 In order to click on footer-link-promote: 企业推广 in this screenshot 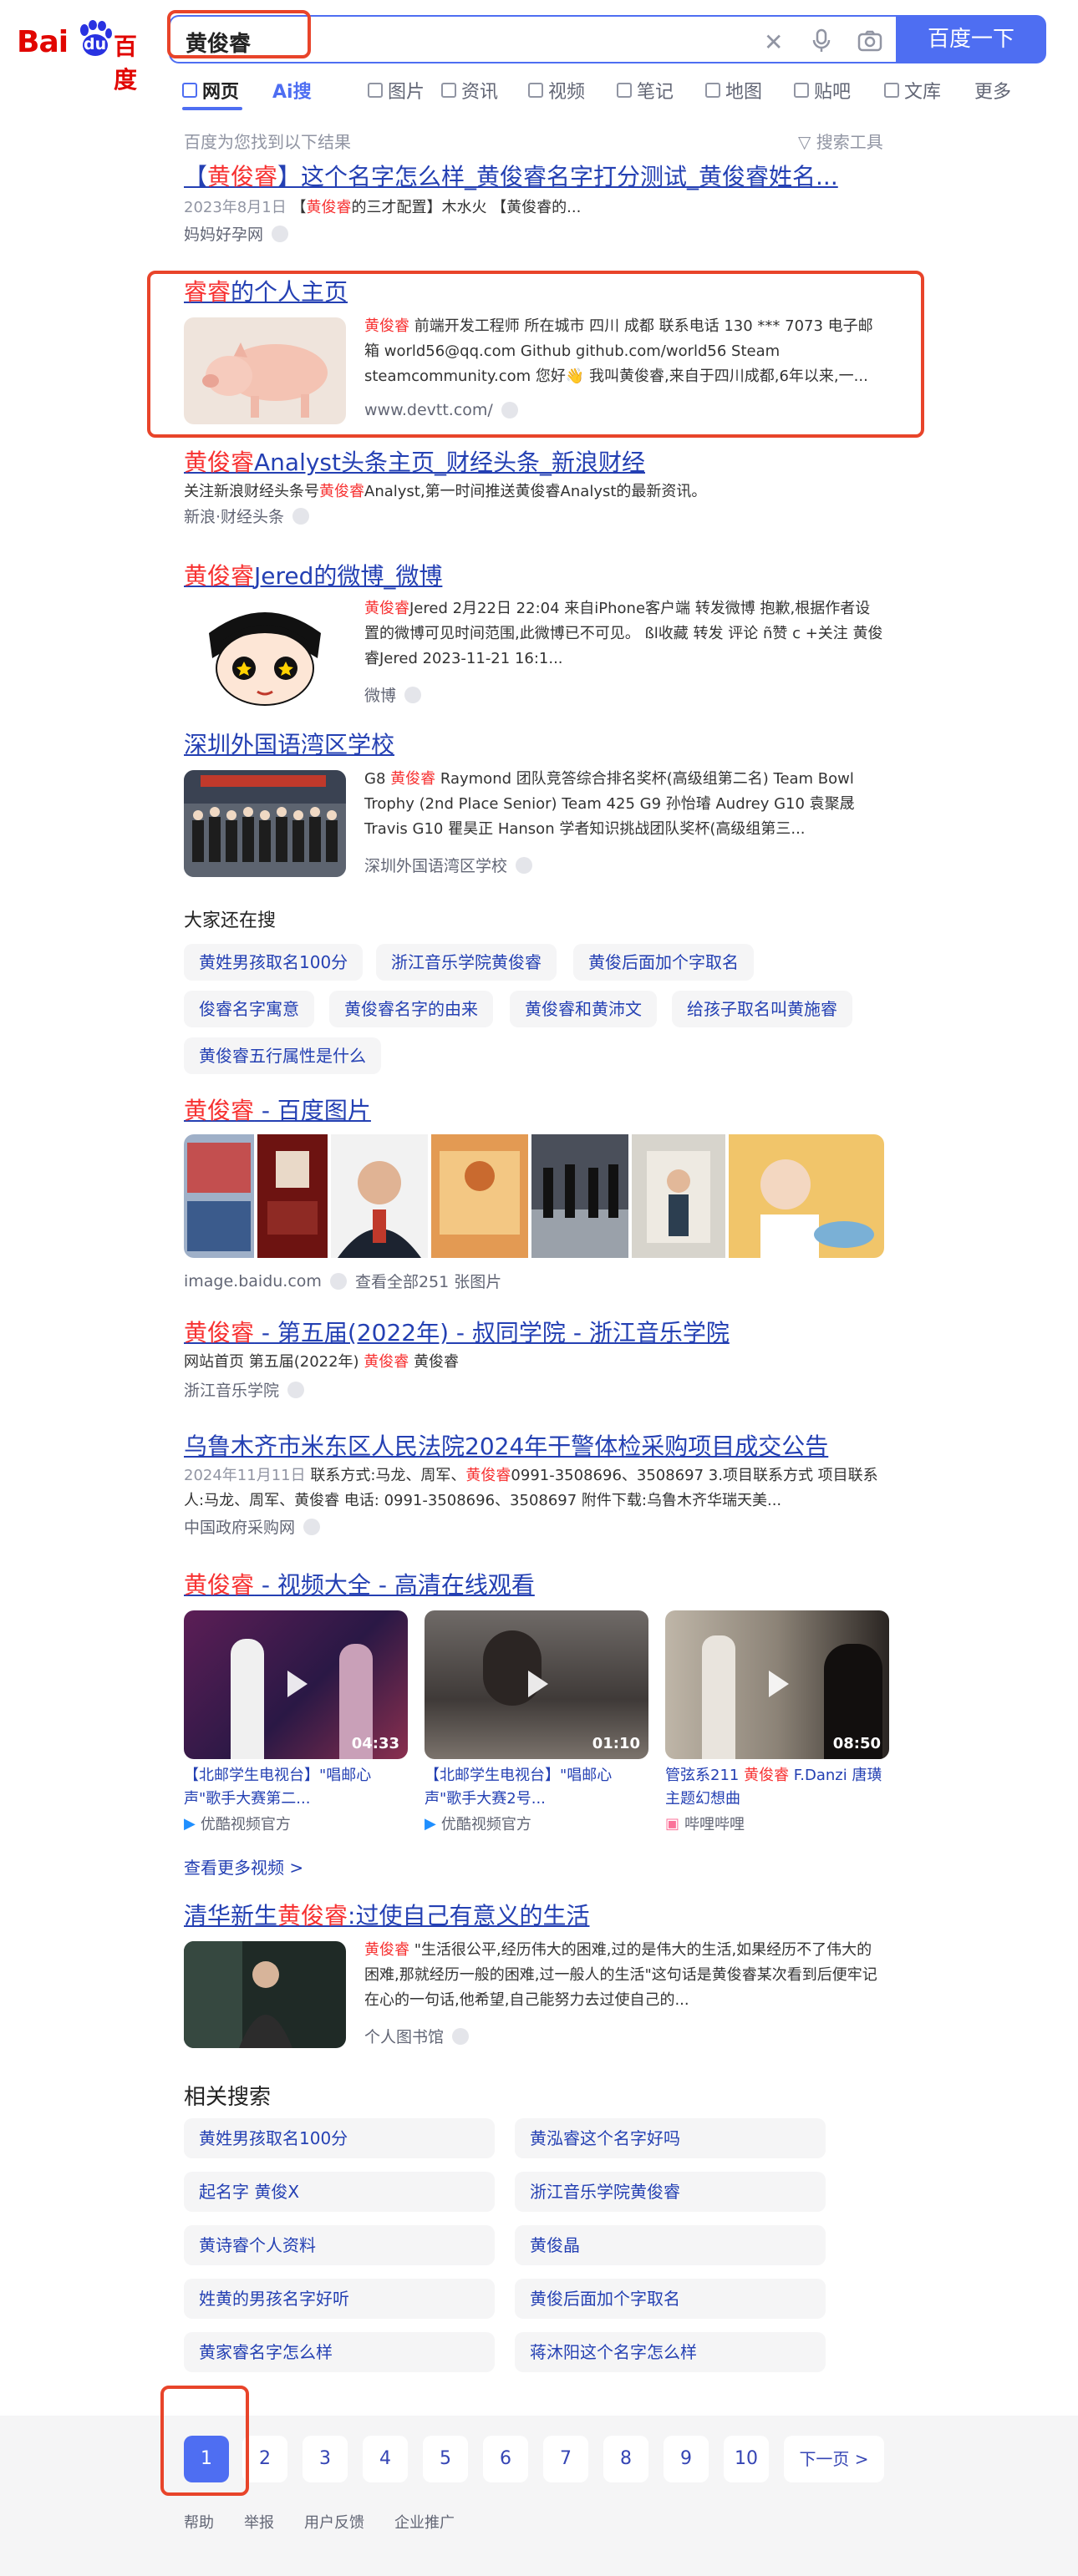, I will do `click(424, 2522)`.